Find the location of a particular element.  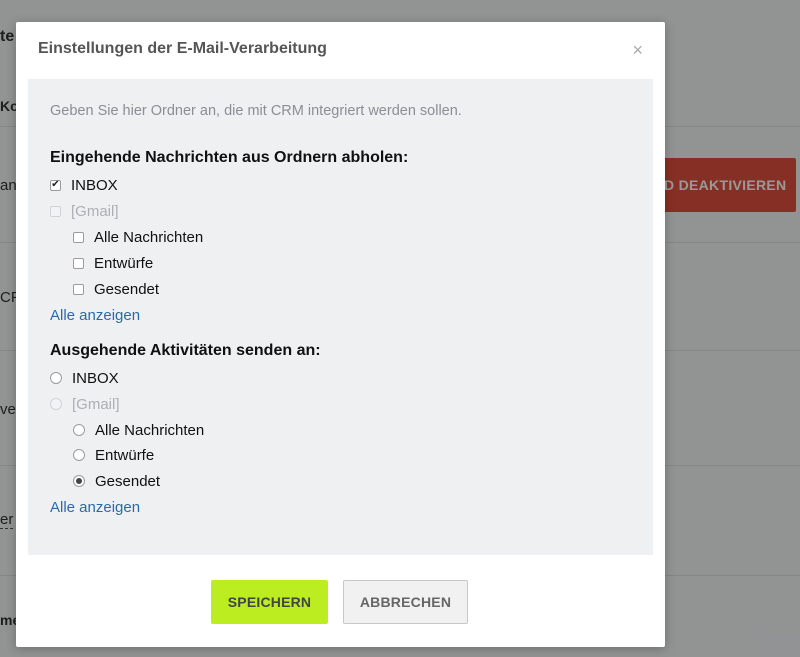

radio-dot is located at coordinates (79, 481).